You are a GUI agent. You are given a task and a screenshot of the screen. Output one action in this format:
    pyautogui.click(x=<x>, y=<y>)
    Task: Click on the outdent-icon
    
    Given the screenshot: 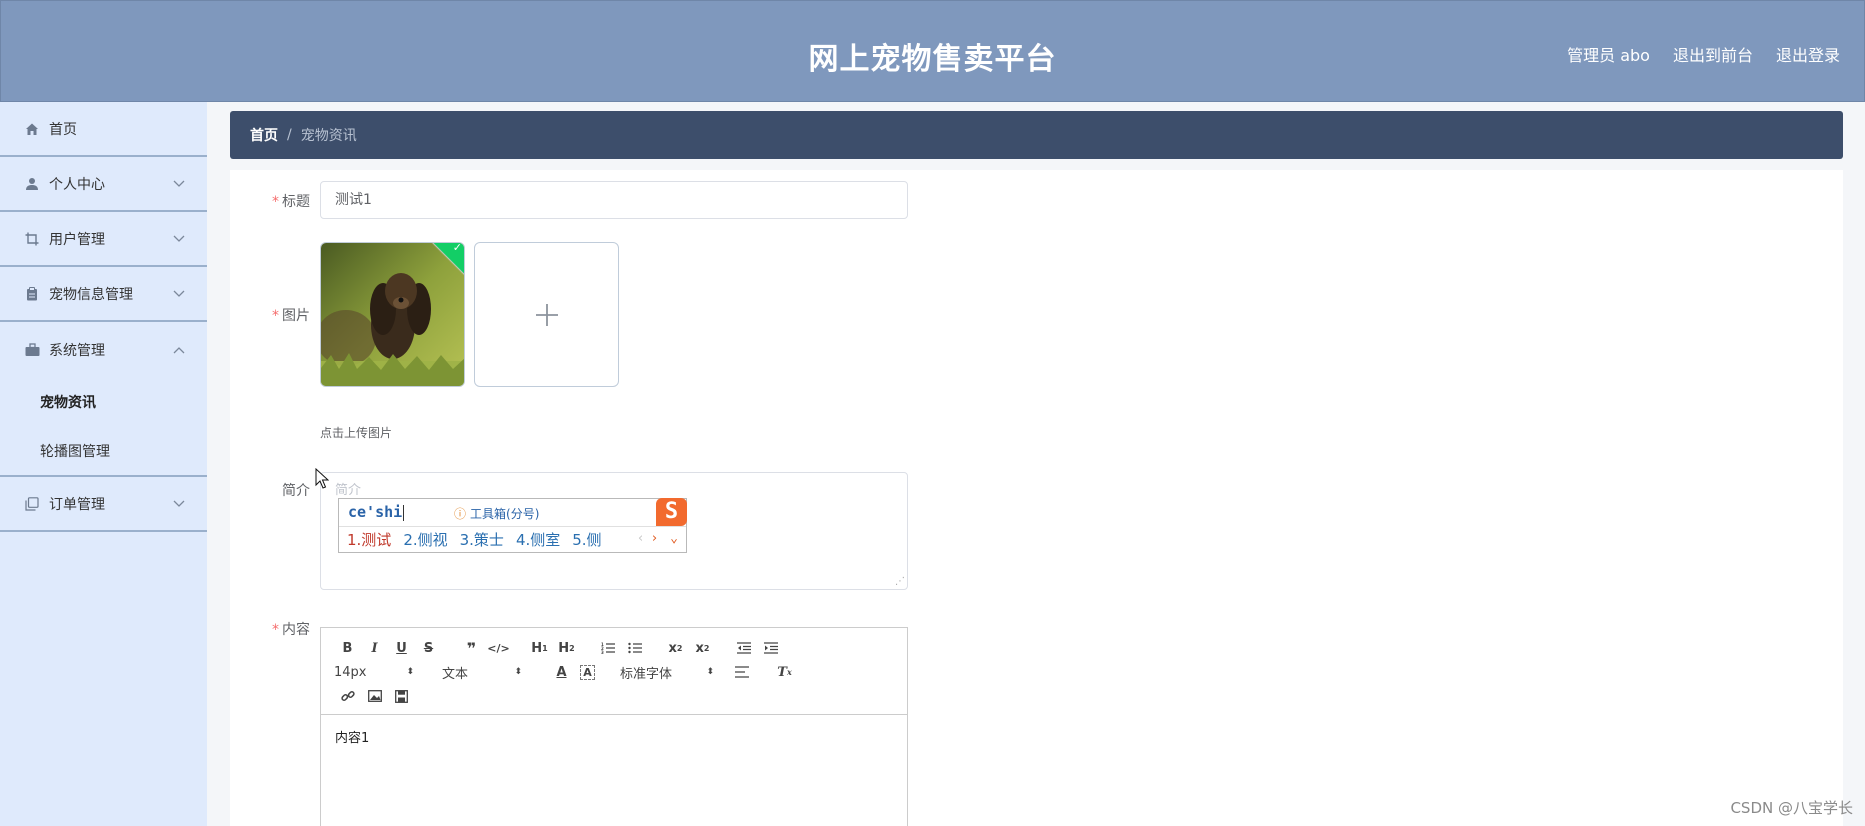 What is the action you would take?
    pyautogui.click(x=743, y=648)
    